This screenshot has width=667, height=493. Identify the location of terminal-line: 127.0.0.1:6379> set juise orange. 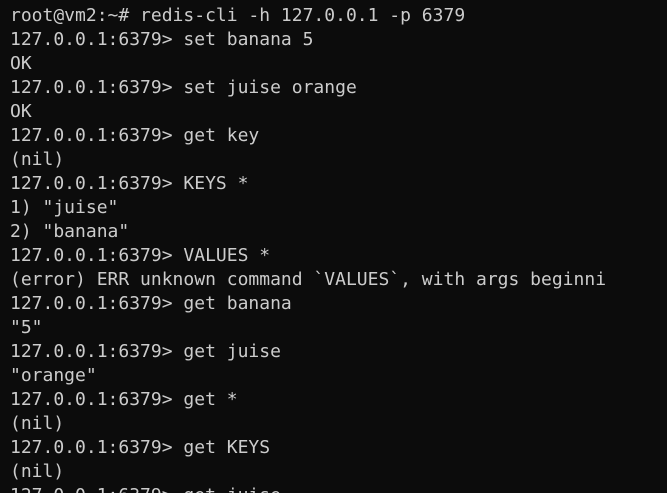
(183, 87).